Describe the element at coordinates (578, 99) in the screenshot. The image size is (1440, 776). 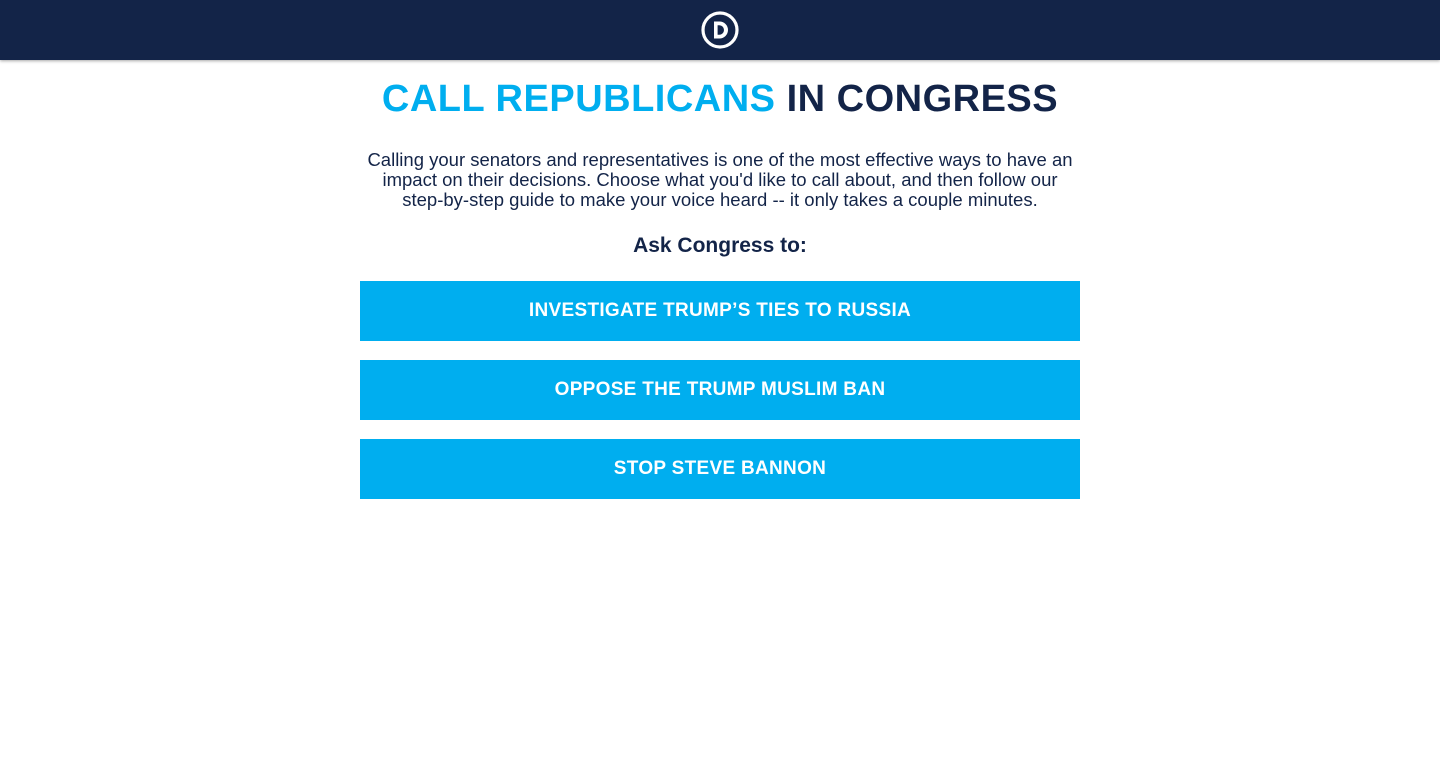
I see `page-title-accent: CALL REPUBLICANS` at that location.